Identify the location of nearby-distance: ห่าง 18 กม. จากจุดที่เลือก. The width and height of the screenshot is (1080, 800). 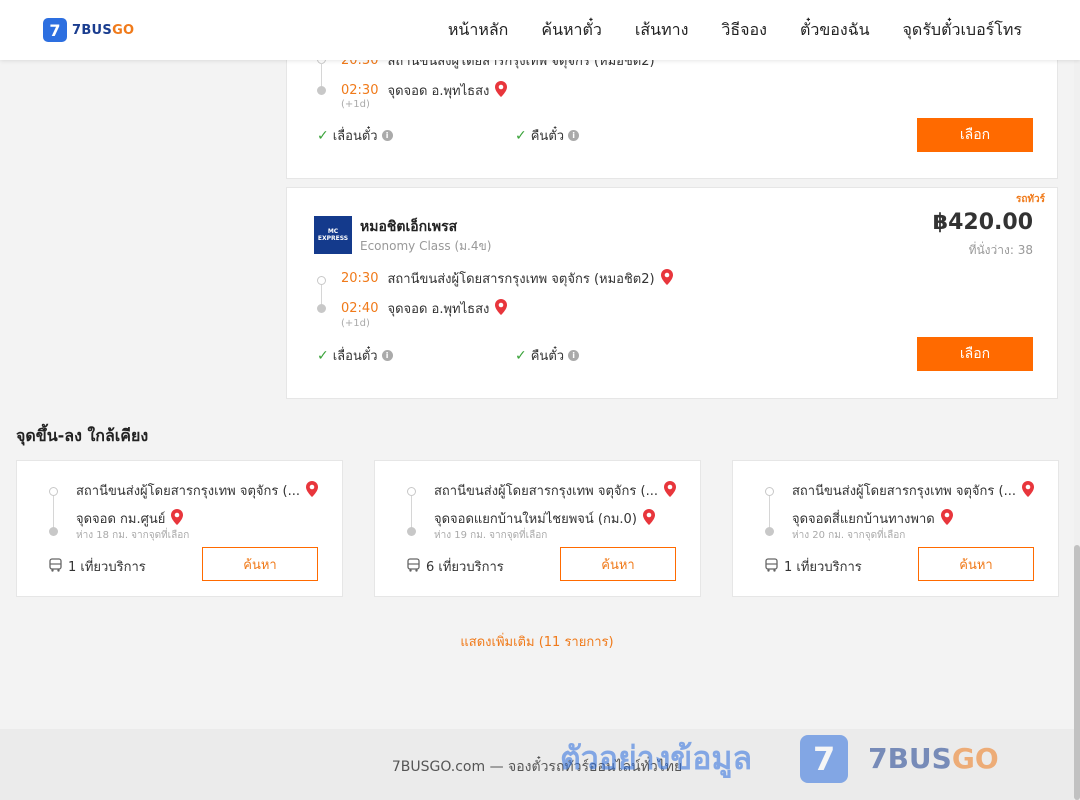
(133, 535).